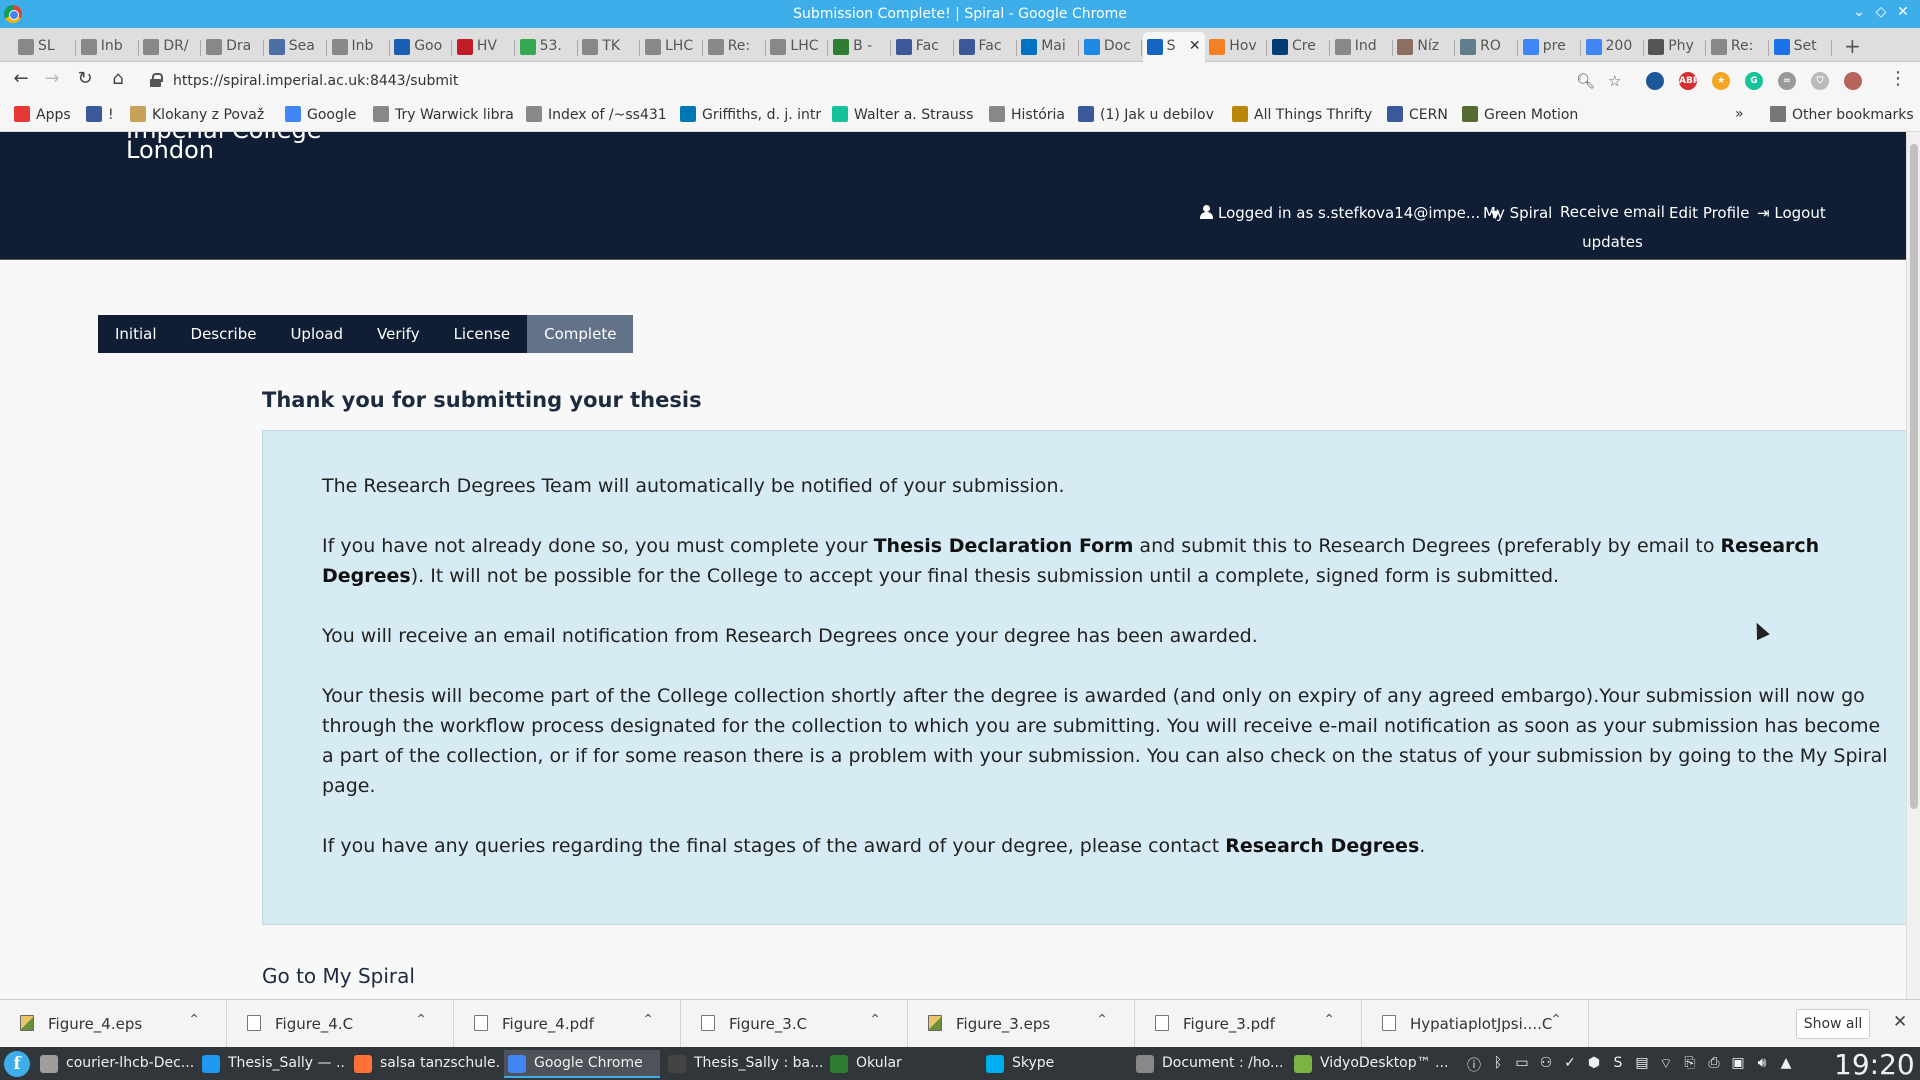 This screenshot has height=1080, width=1920. What do you see at coordinates (860, 47) in the screenshot?
I see `browser-tab: B -` at bounding box center [860, 47].